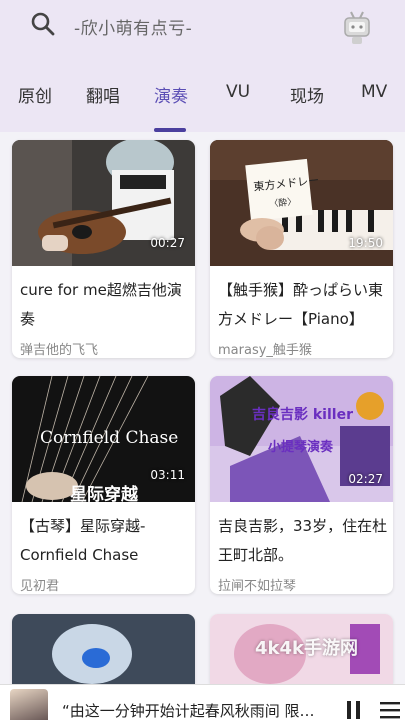 The width and height of the screenshot is (405, 720). I want to click on video-card: 00:27 cure for me超燃吉他演奏 弹吉他的飞飞, so click(103, 249).